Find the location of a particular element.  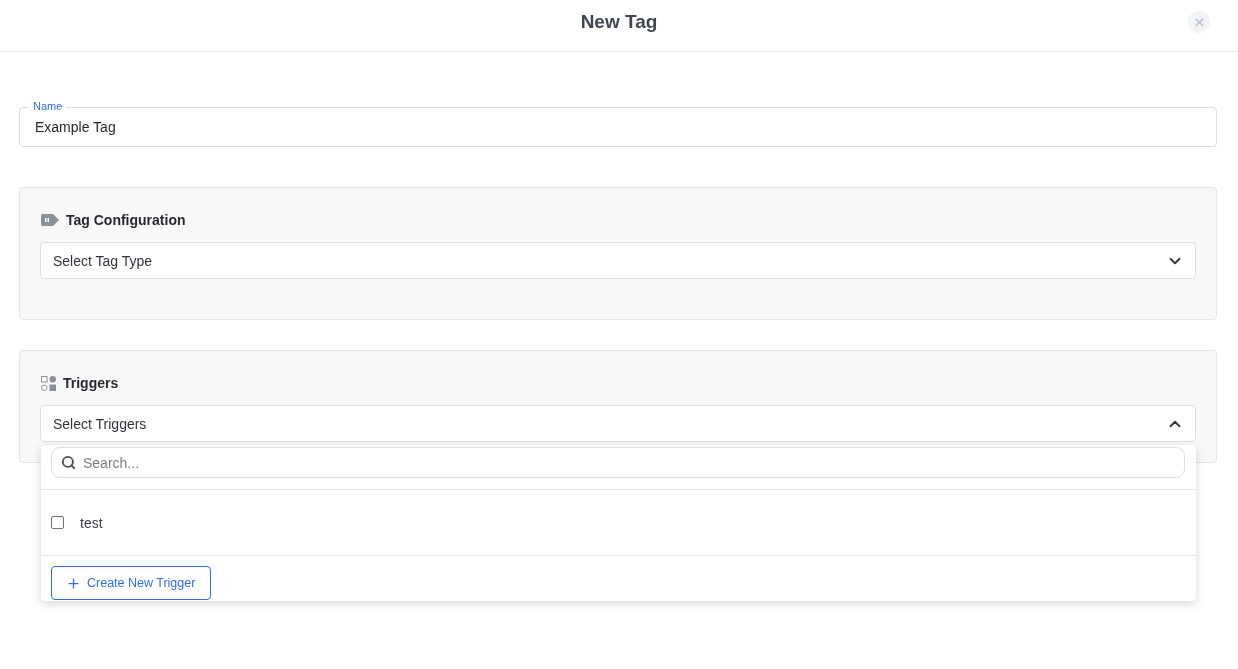

field-label: Name is located at coordinates (48, 106).